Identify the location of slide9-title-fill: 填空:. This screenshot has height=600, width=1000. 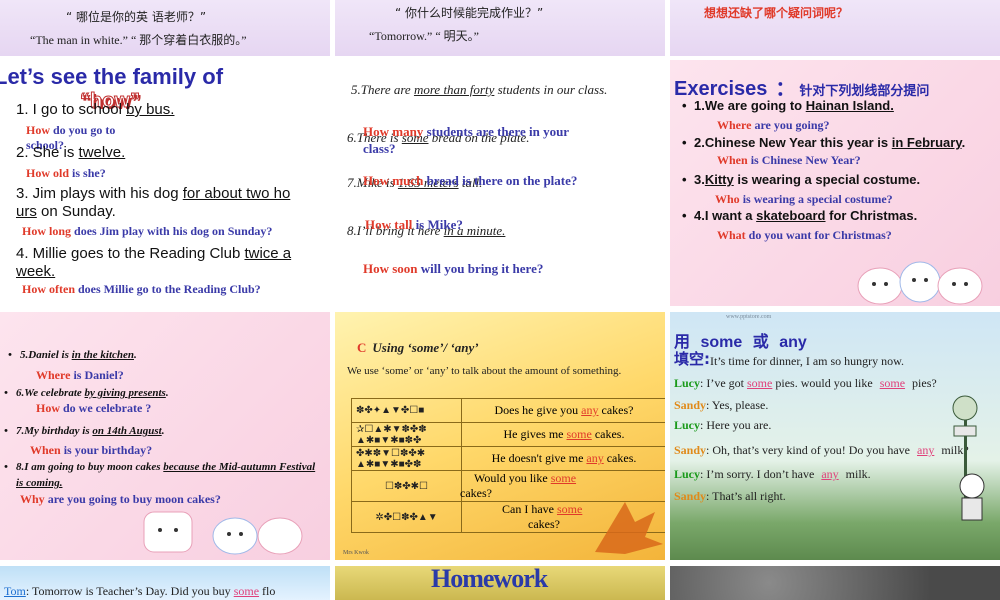
(692, 359).